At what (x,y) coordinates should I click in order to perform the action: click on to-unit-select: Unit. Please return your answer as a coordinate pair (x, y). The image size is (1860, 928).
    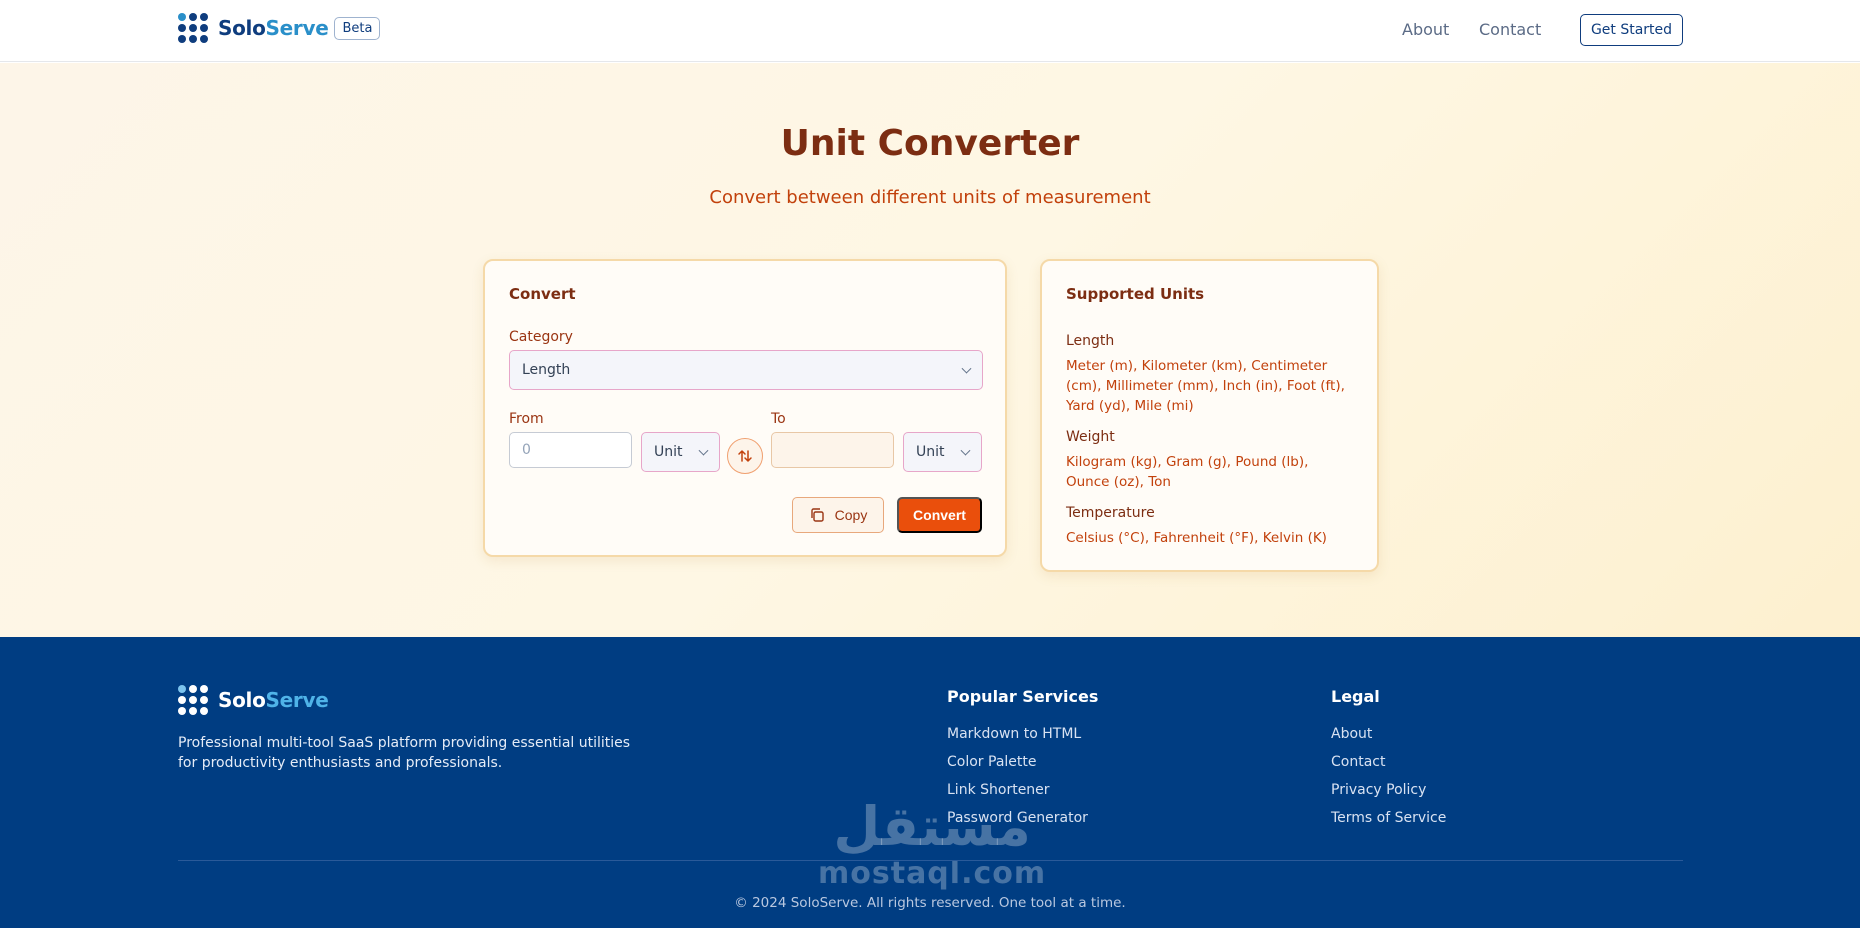
    Looking at the image, I should click on (942, 452).